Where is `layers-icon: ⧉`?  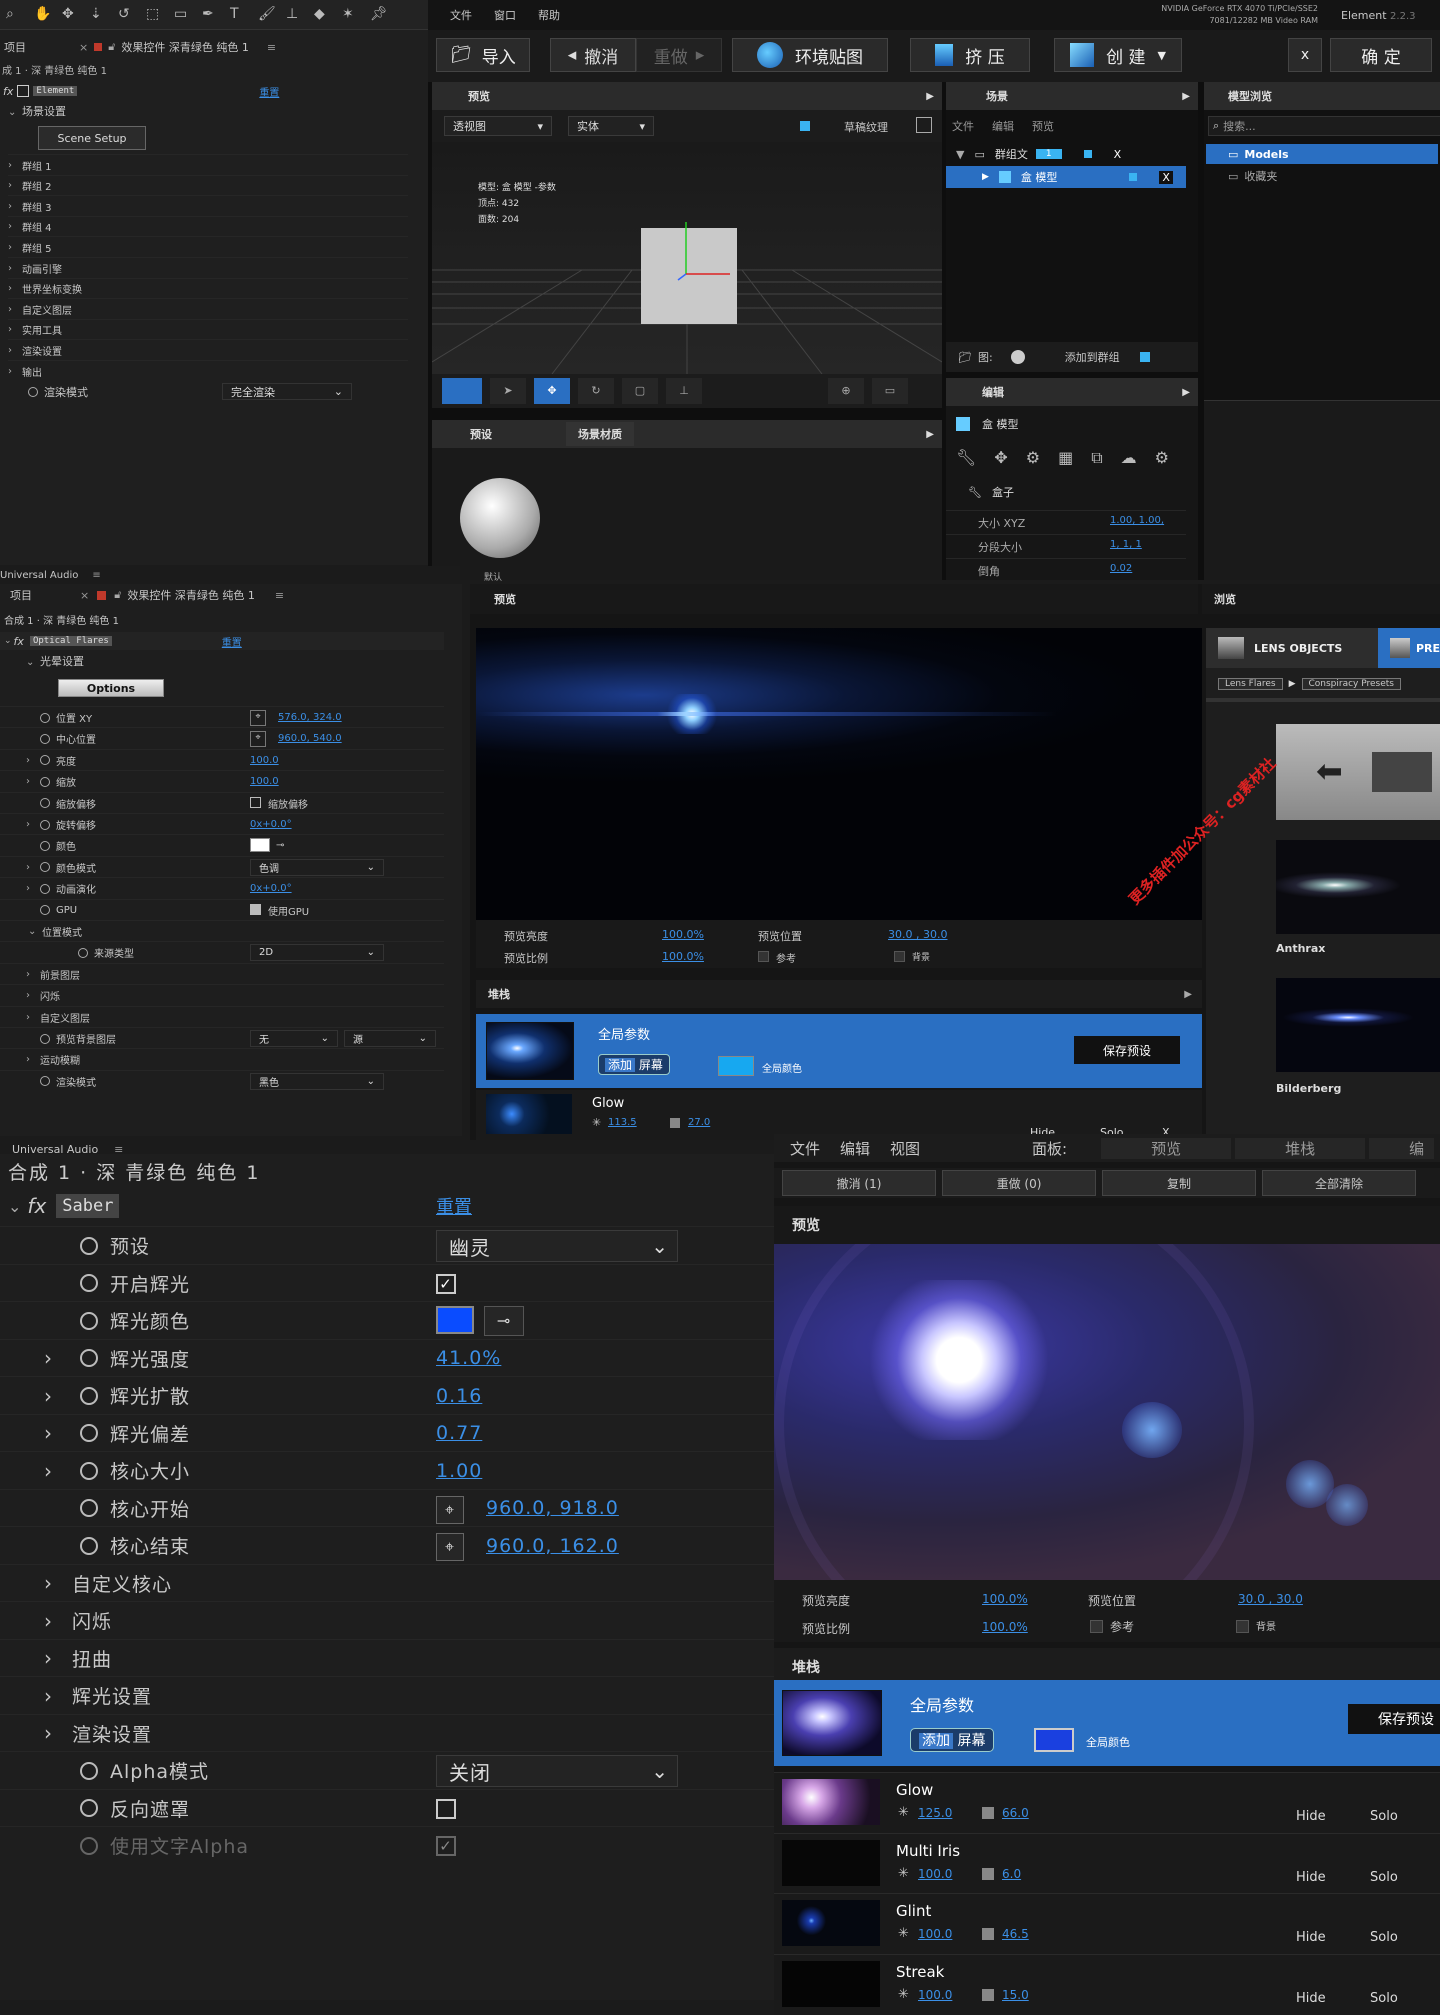 layers-icon: ⧉ is located at coordinates (1096, 458).